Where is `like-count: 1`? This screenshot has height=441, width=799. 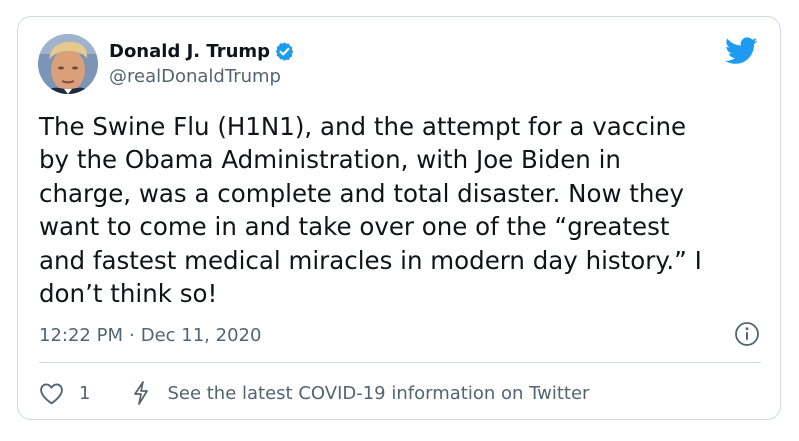
like-count: 1 is located at coordinates (85, 393).